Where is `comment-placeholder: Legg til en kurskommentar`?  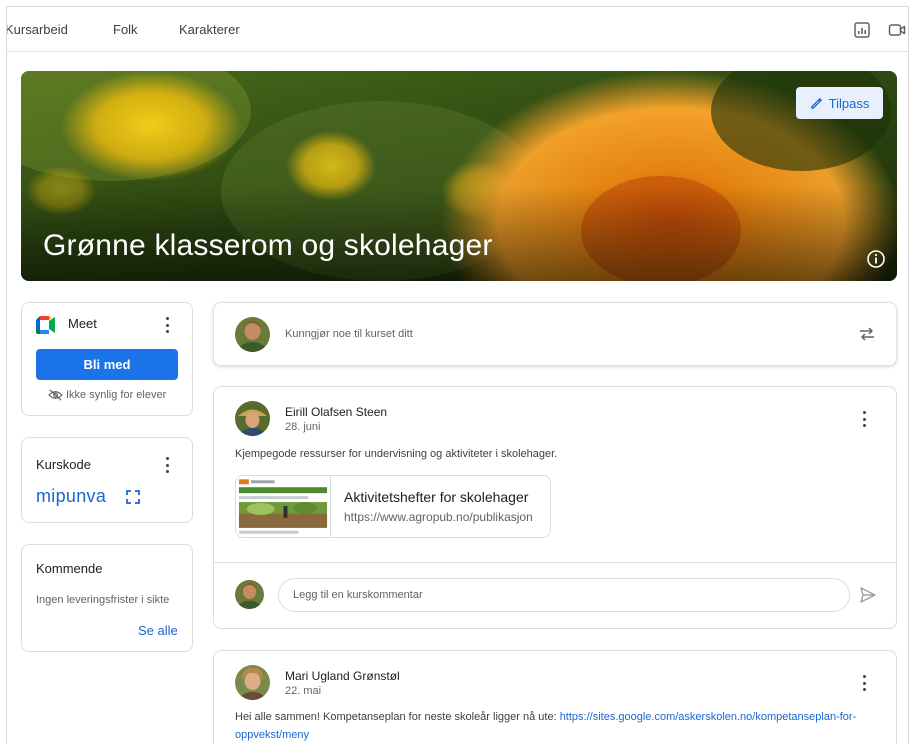
comment-placeholder: Legg til en kurskommentar is located at coordinates (358, 595).